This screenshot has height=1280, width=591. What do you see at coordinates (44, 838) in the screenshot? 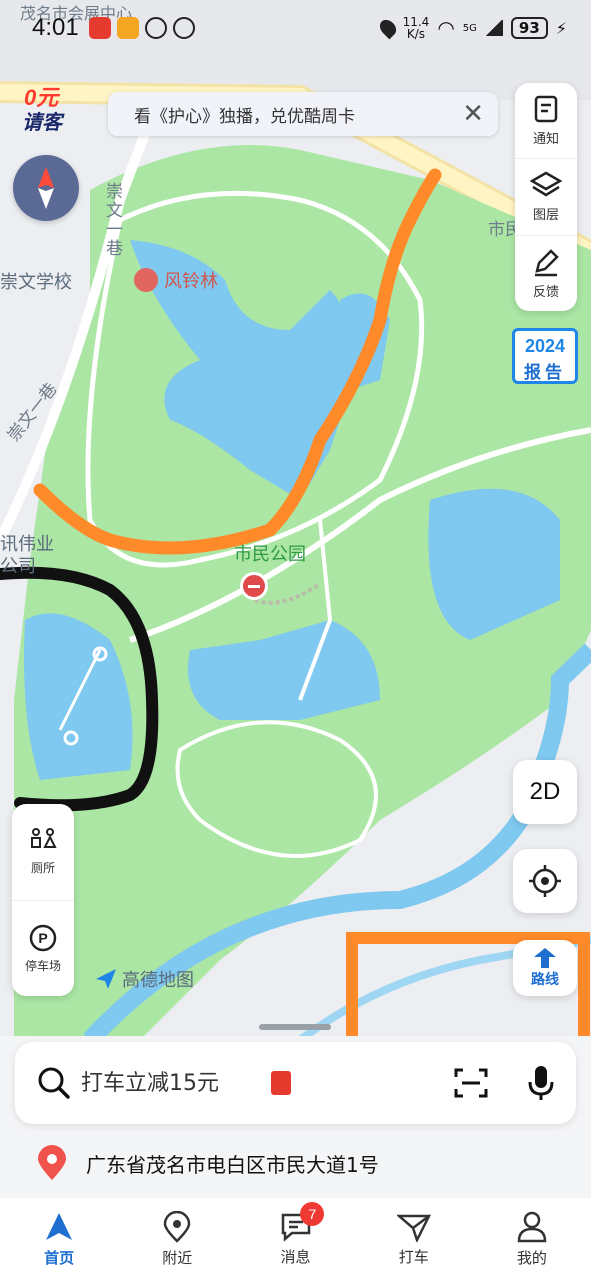
I see `toilet-icon` at bounding box center [44, 838].